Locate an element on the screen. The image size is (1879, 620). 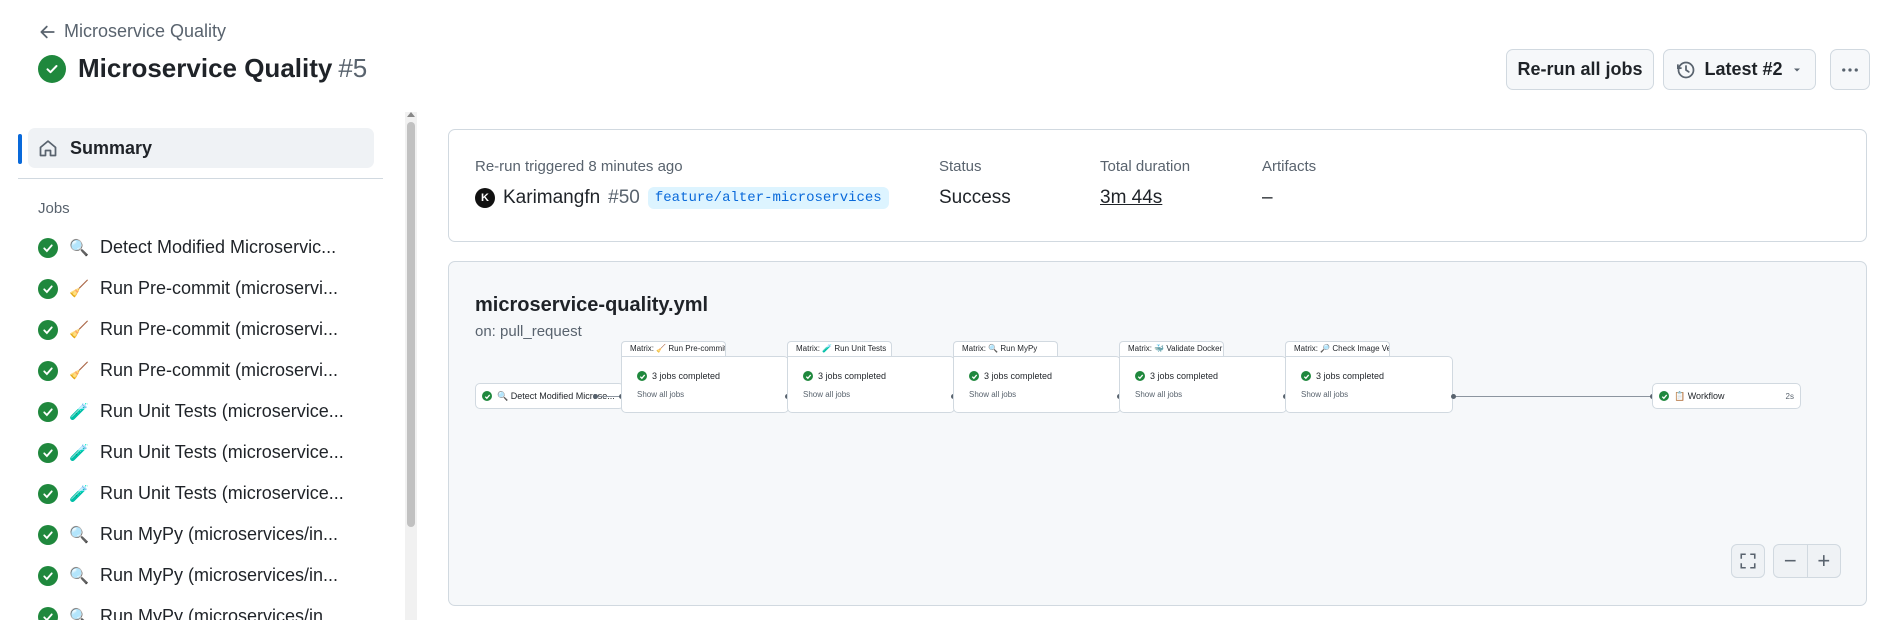
connector-dot is located at coordinates (595, 396).